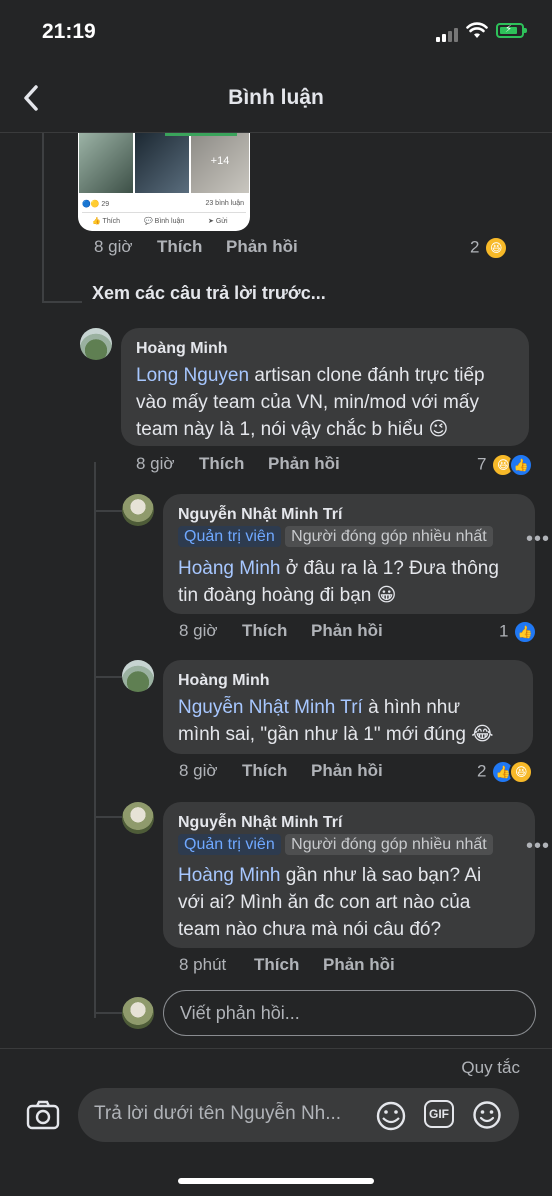  What do you see at coordinates (192, 375) in the screenshot?
I see `mention-link: Long Nguyen` at bounding box center [192, 375].